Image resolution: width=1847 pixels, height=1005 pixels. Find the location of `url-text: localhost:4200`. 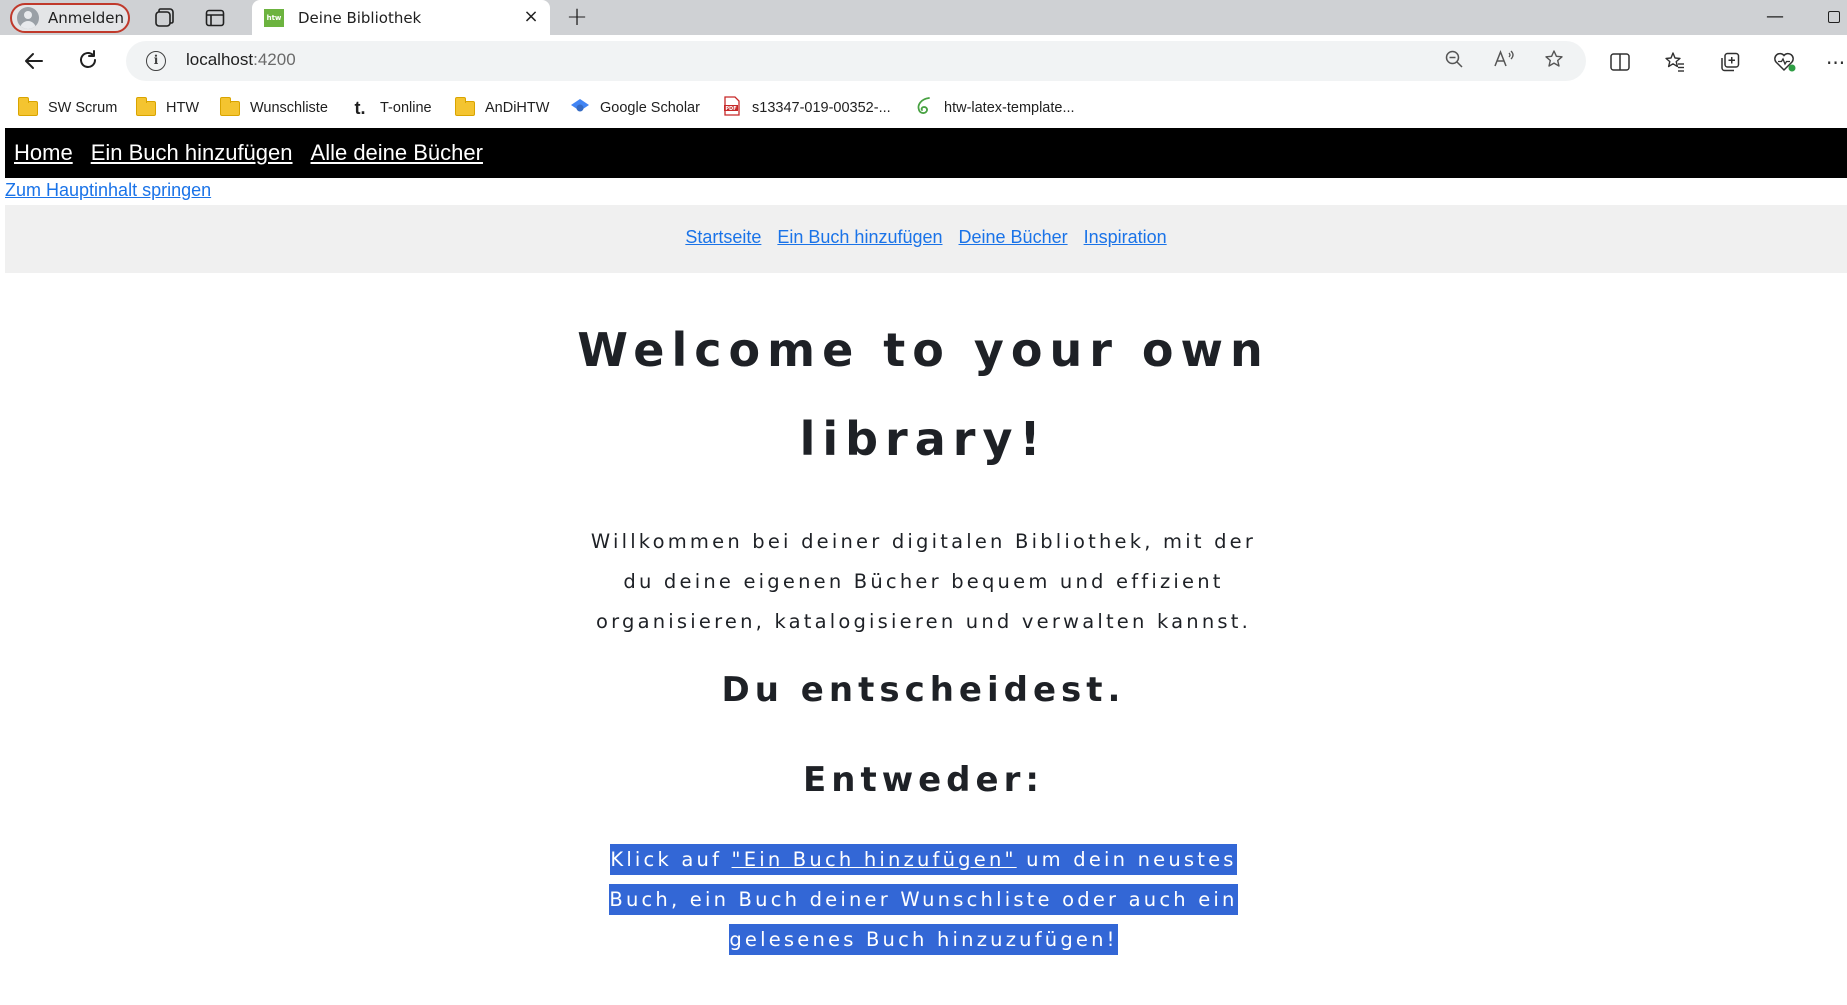

url-text: localhost:4200 is located at coordinates (241, 60).